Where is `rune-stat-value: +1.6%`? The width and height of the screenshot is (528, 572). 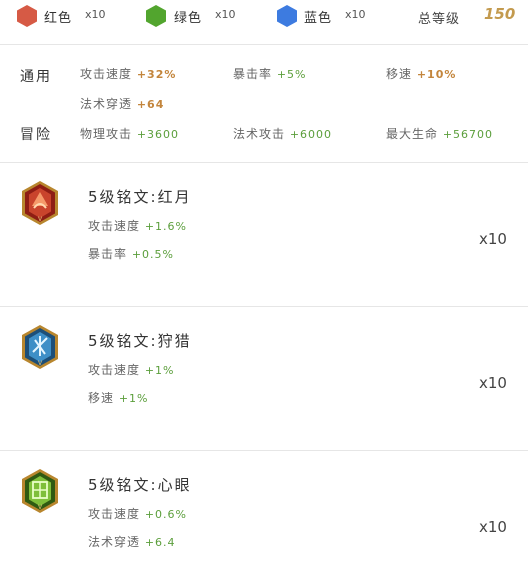 rune-stat-value: +1.6% is located at coordinates (166, 226).